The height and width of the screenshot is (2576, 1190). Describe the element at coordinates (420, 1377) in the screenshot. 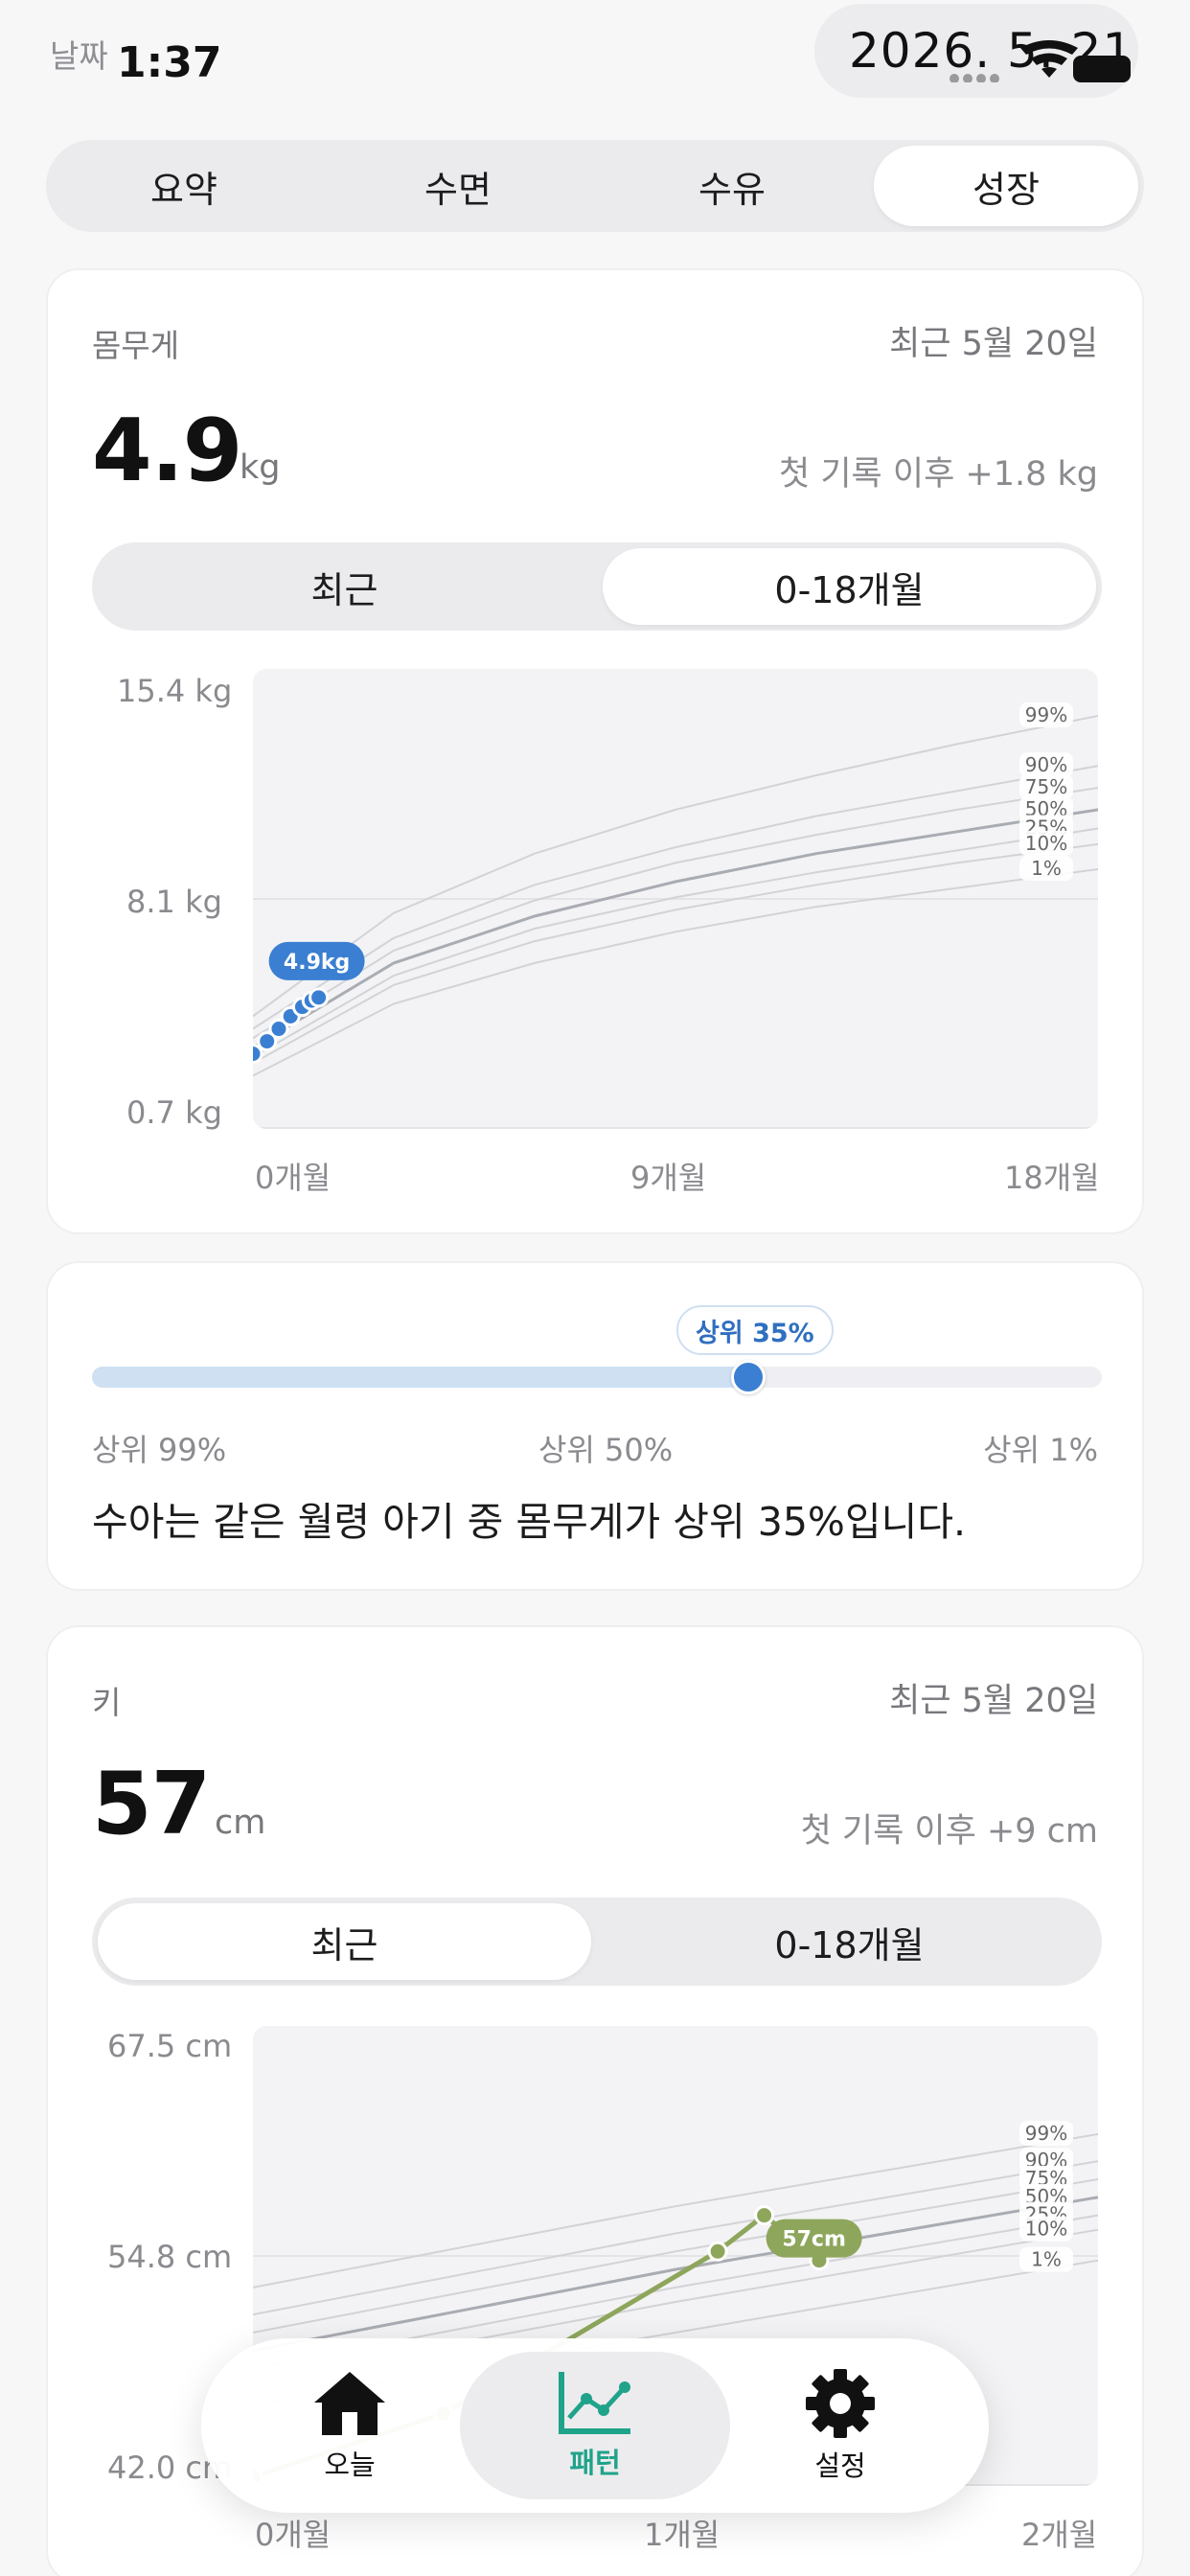

I see `percentile-fill` at that location.